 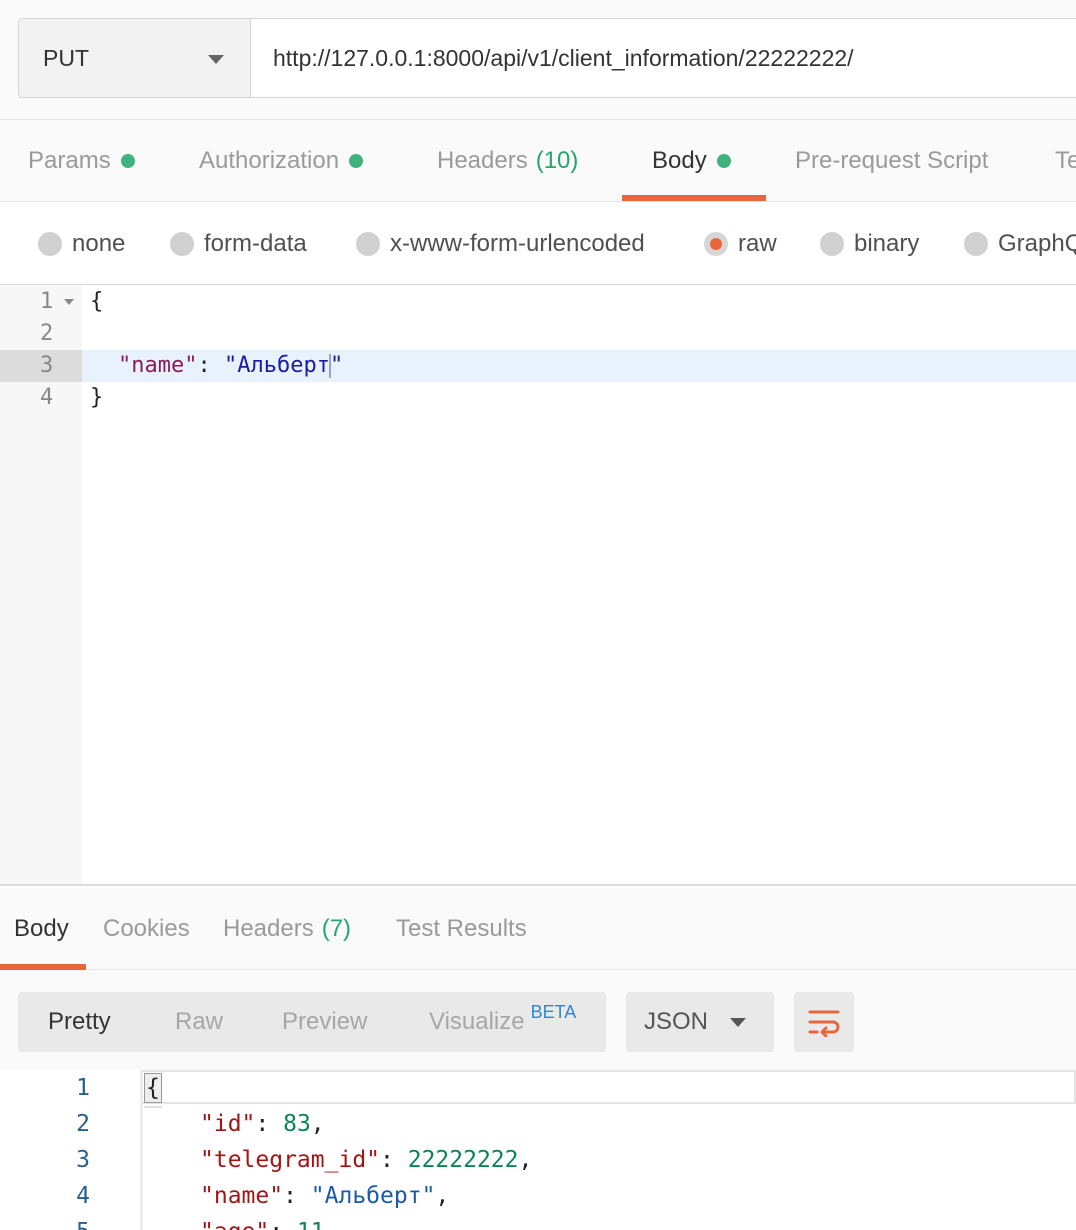 I want to click on json-number: 83, so click(x=297, y=1124).